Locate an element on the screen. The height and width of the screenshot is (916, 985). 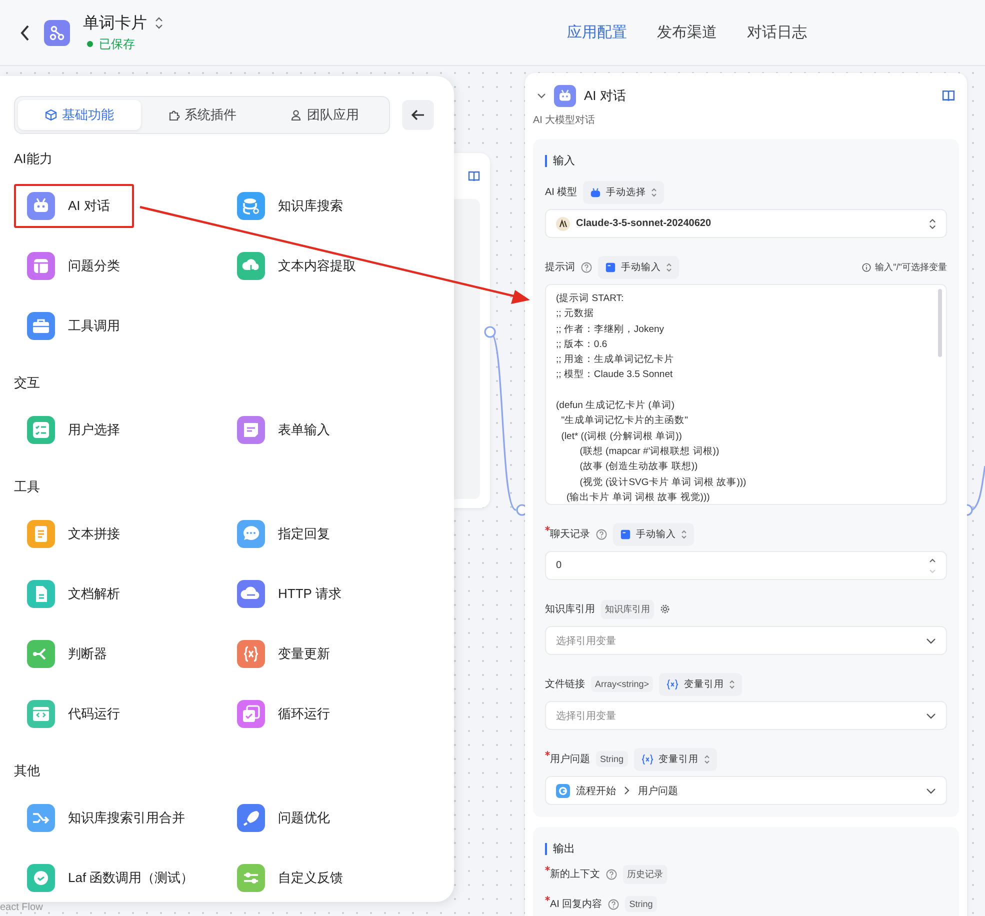
nav-tab: 对话日志 is located at coordinates (777, 32).